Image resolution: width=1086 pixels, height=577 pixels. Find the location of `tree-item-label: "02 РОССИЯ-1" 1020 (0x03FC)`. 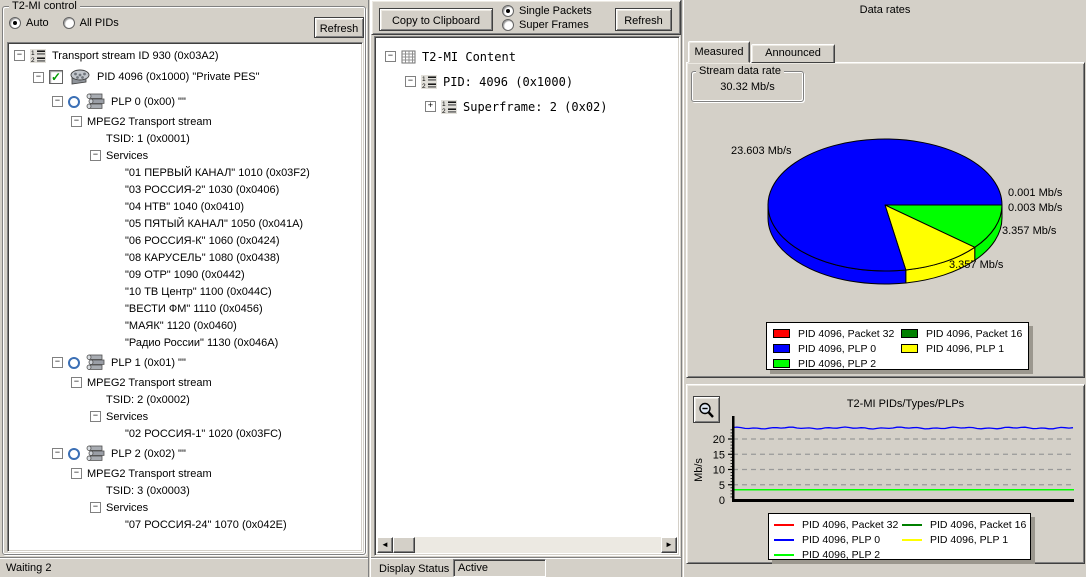

tree-item-label: "02 РОССИЯ-1" 1020 (0x03FC) is located at coordinates (203, 433).